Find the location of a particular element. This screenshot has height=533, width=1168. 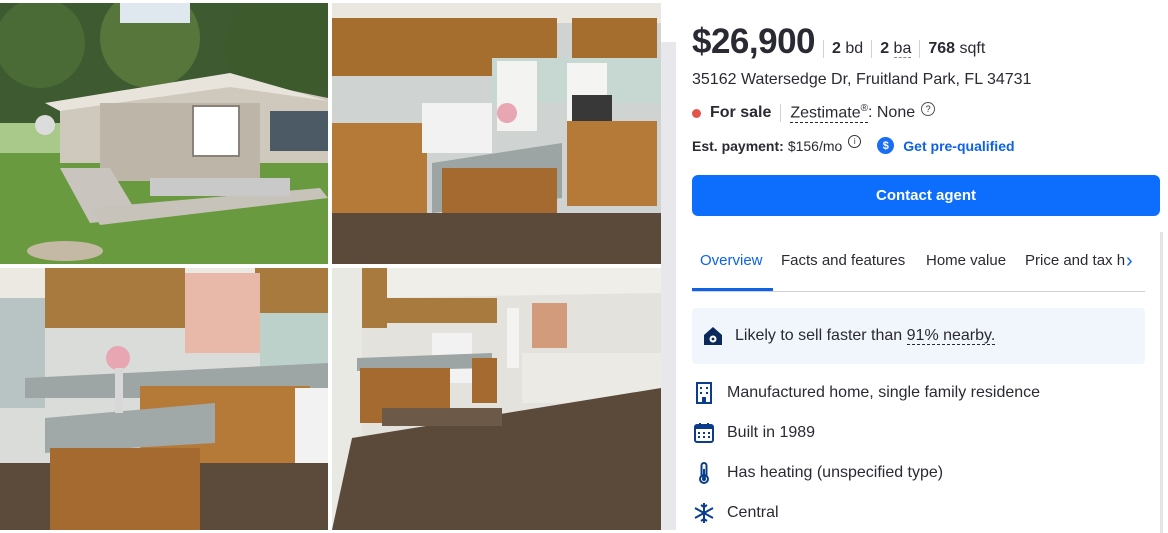

sell-faster-callout: Likely to sell faster than 91% nearby. is located at coordinates (918, 336).